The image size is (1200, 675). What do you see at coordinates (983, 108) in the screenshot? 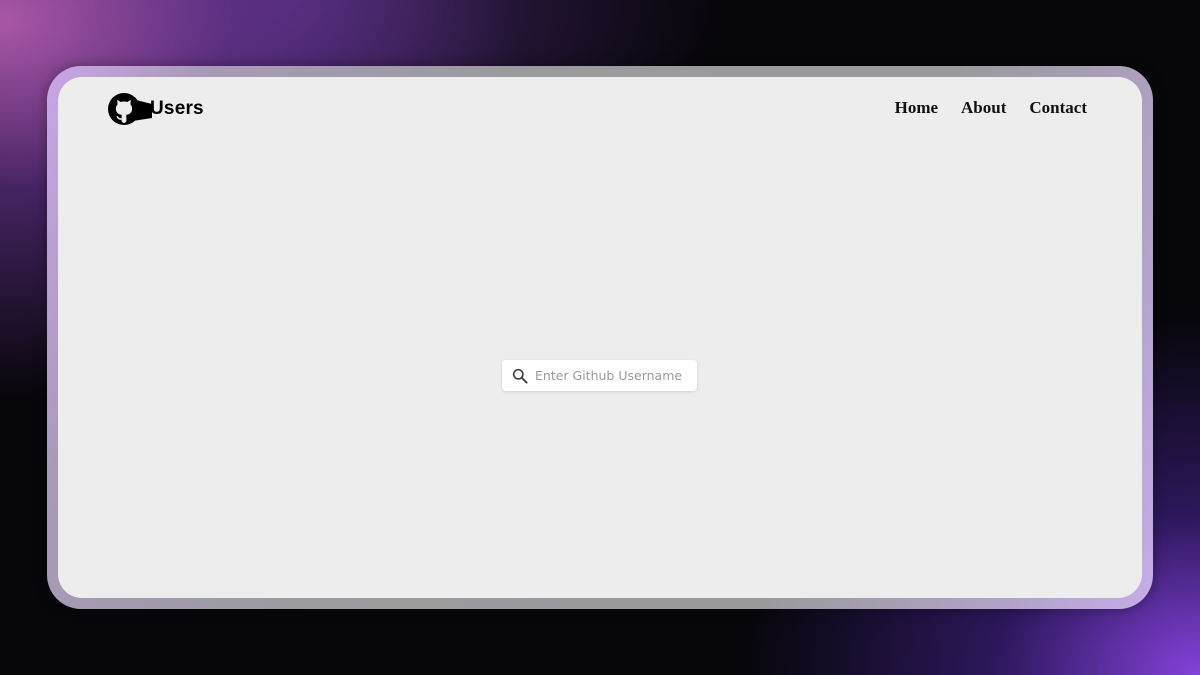
I see `nav-link-about: About` at bounding box center [983, 108].